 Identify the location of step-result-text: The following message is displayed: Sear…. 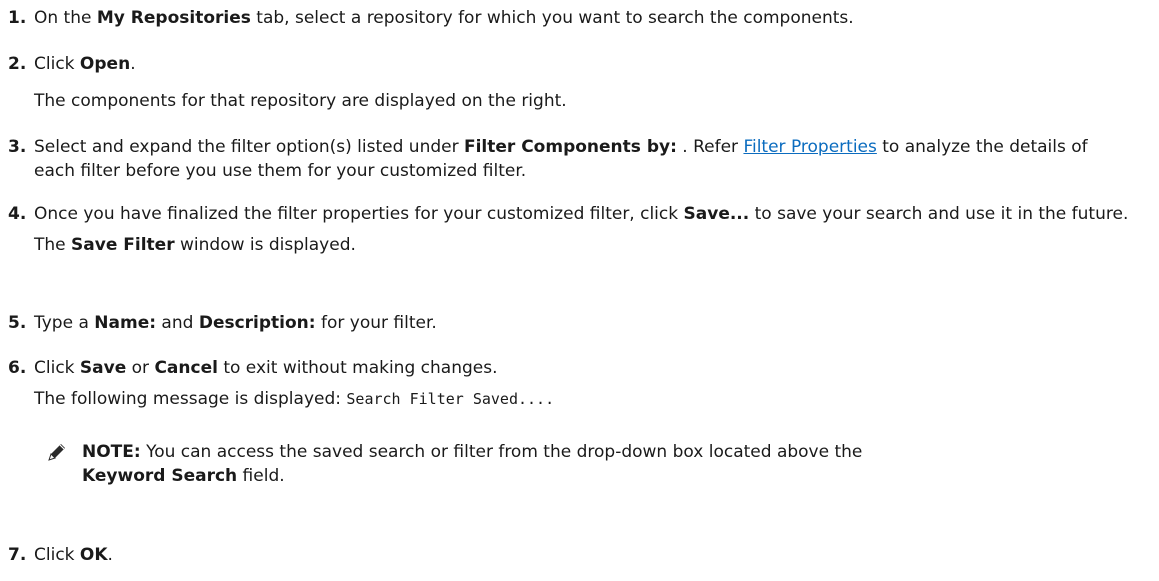
(294, 399).